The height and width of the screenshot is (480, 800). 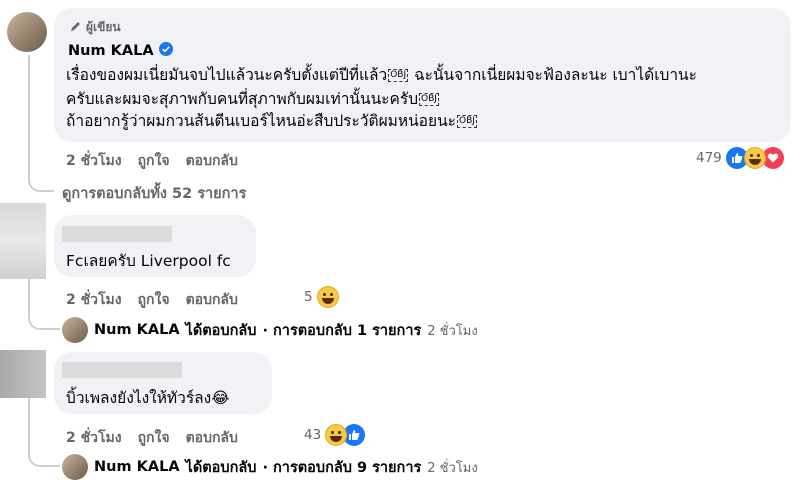 What do you see at coordinates (341, 330) in the screenshot?
I see `reply-count: · การตอบกลับ 1 รายการ` at bounding box center [341, 330].